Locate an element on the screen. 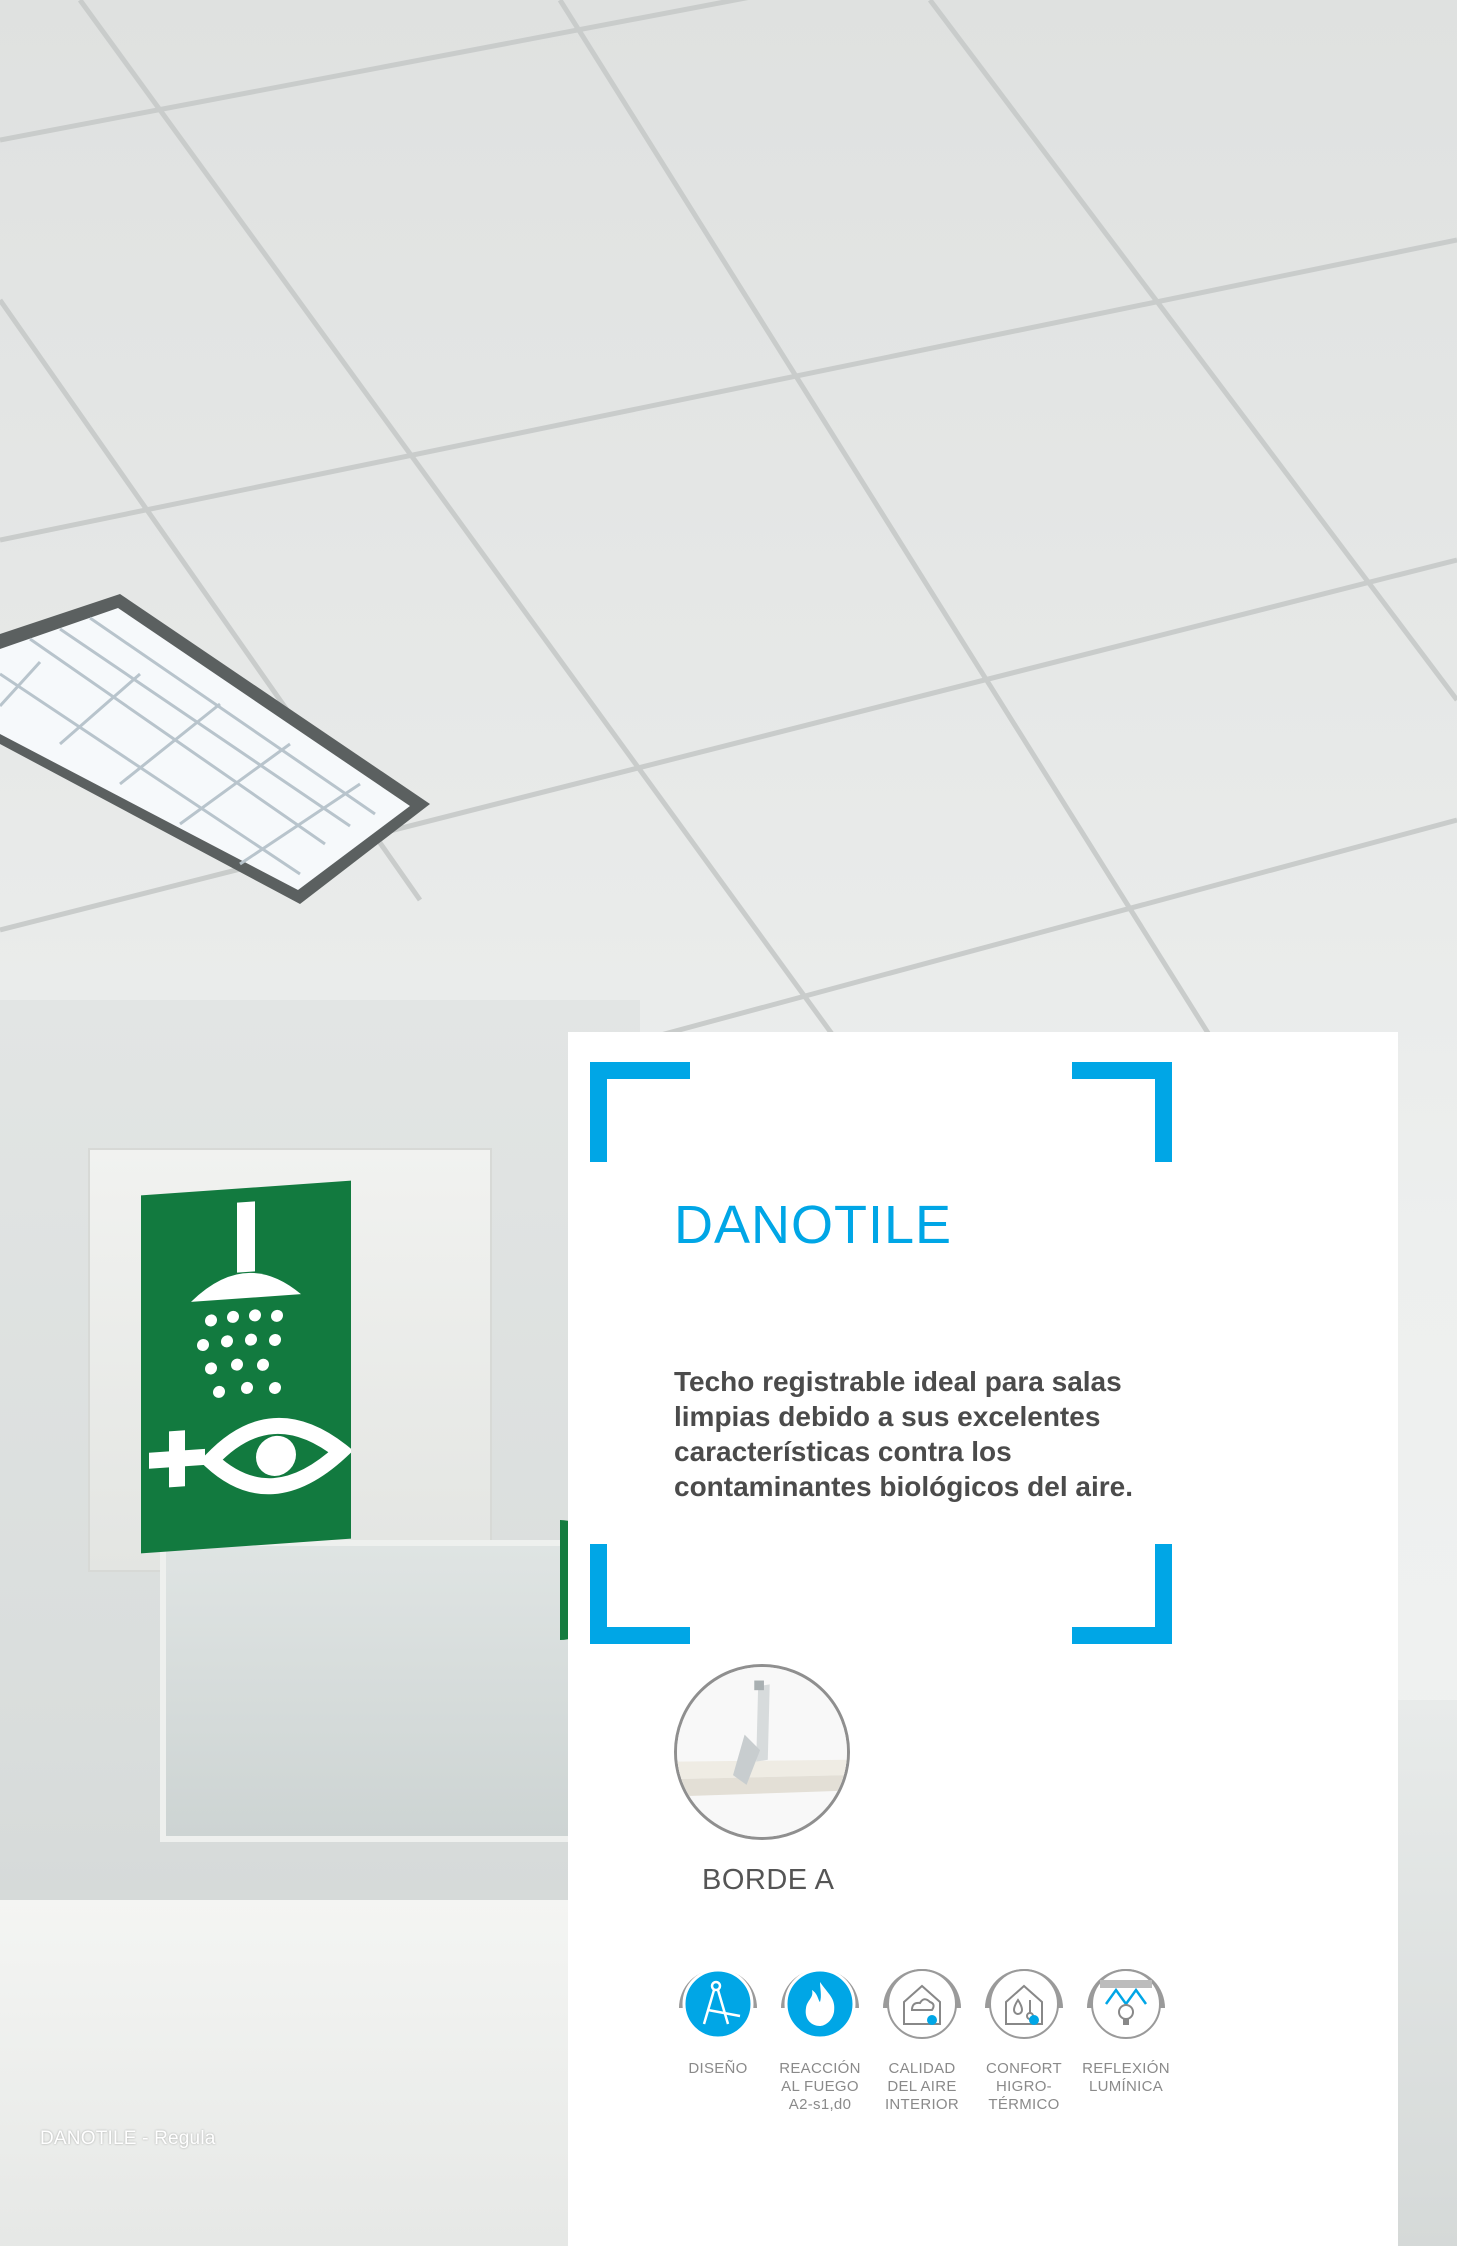  feature-label: DISEÑO is located at coordinates (718, 2068).